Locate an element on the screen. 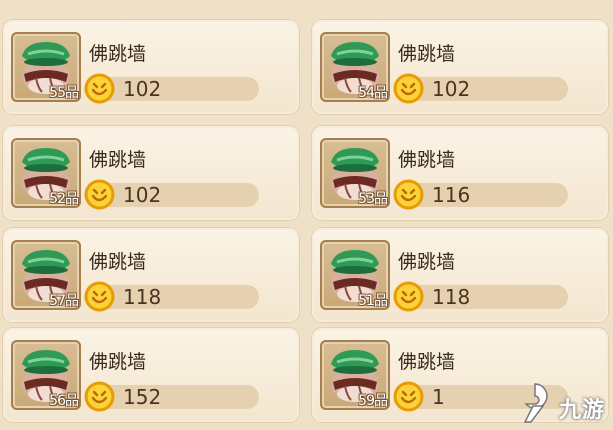 Image resolution: width=613 pixels, height=430 pixels. price-bar: 116 is located at coordinates (480, 194).